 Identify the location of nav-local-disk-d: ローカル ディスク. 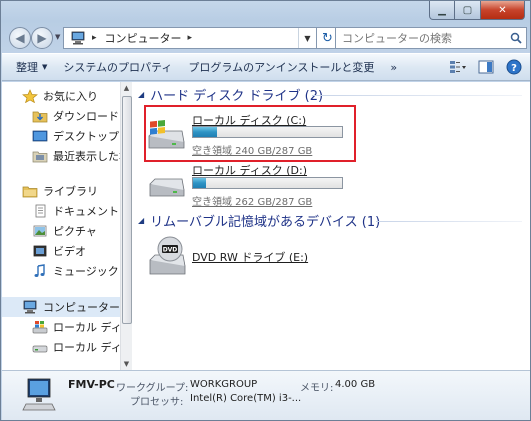
(61, 347).